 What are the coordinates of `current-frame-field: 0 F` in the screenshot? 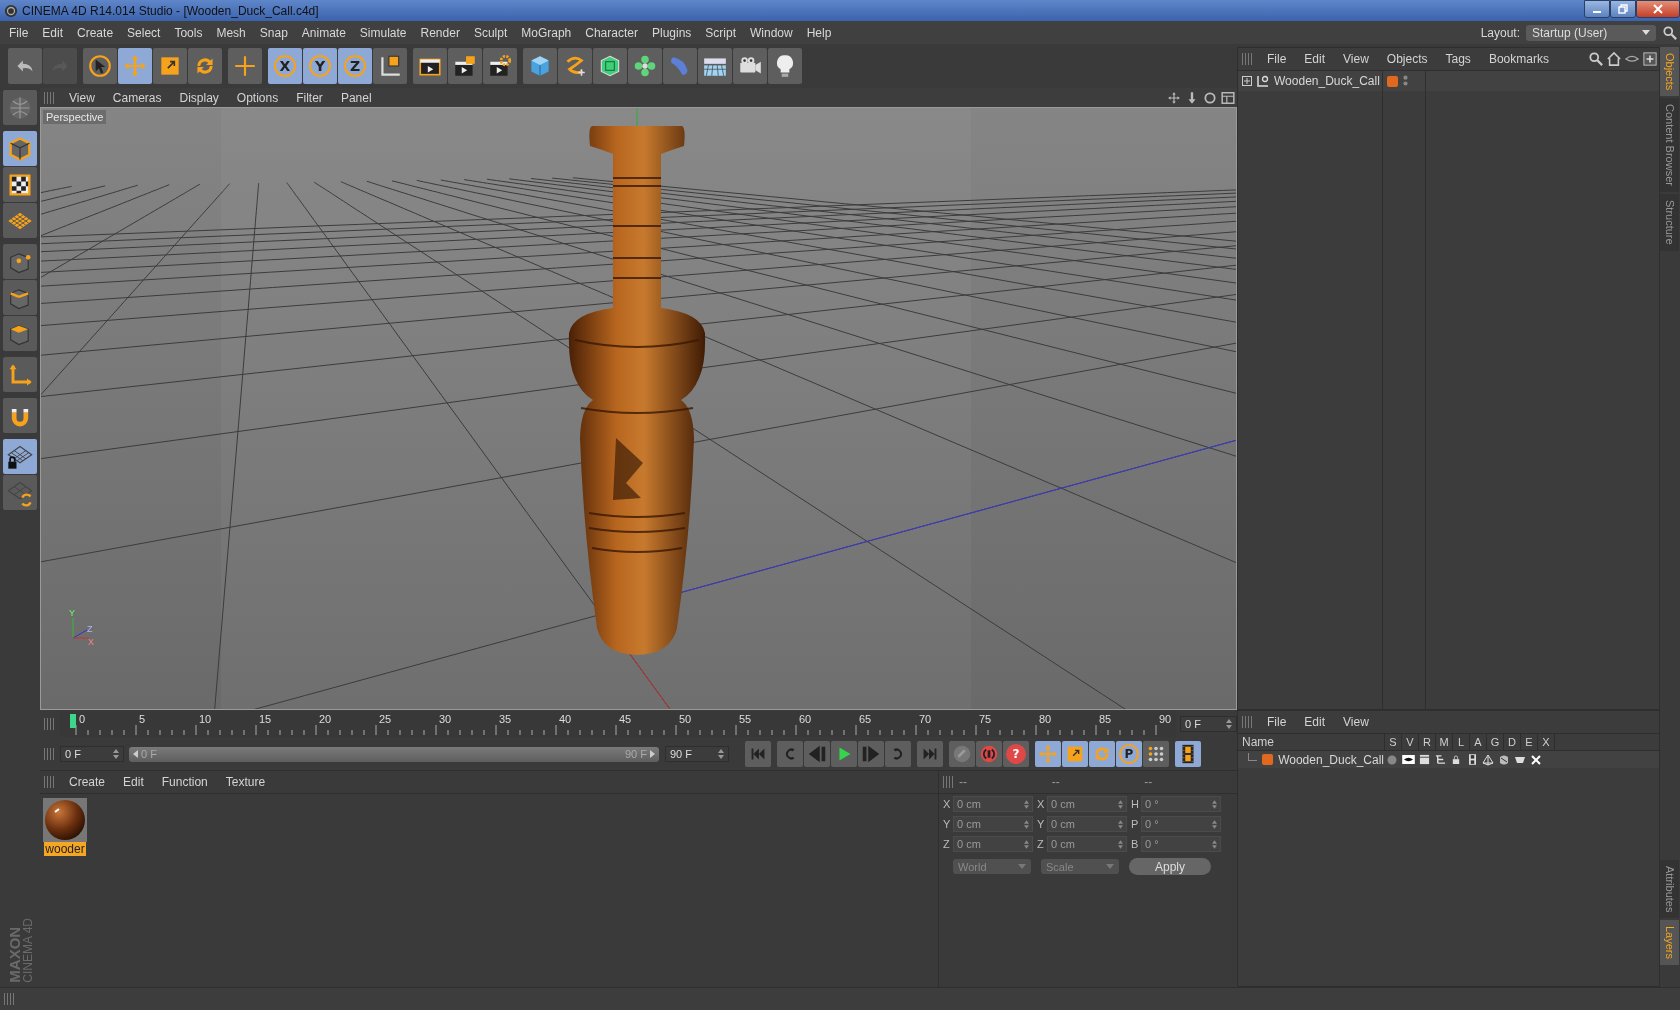 It's located at (1208, 724).